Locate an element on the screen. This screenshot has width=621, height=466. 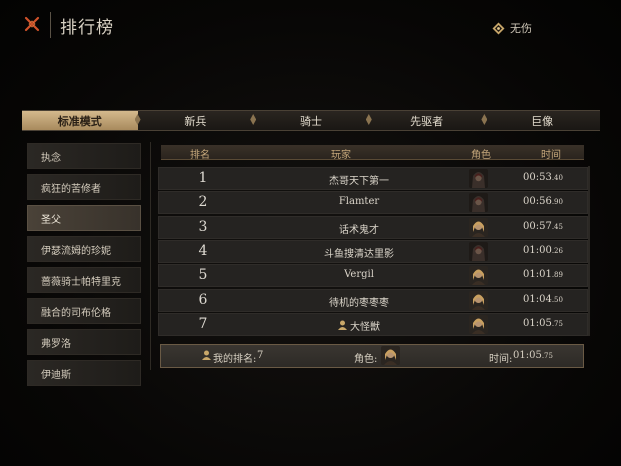
title-divider is located at coordinates (50, 25).